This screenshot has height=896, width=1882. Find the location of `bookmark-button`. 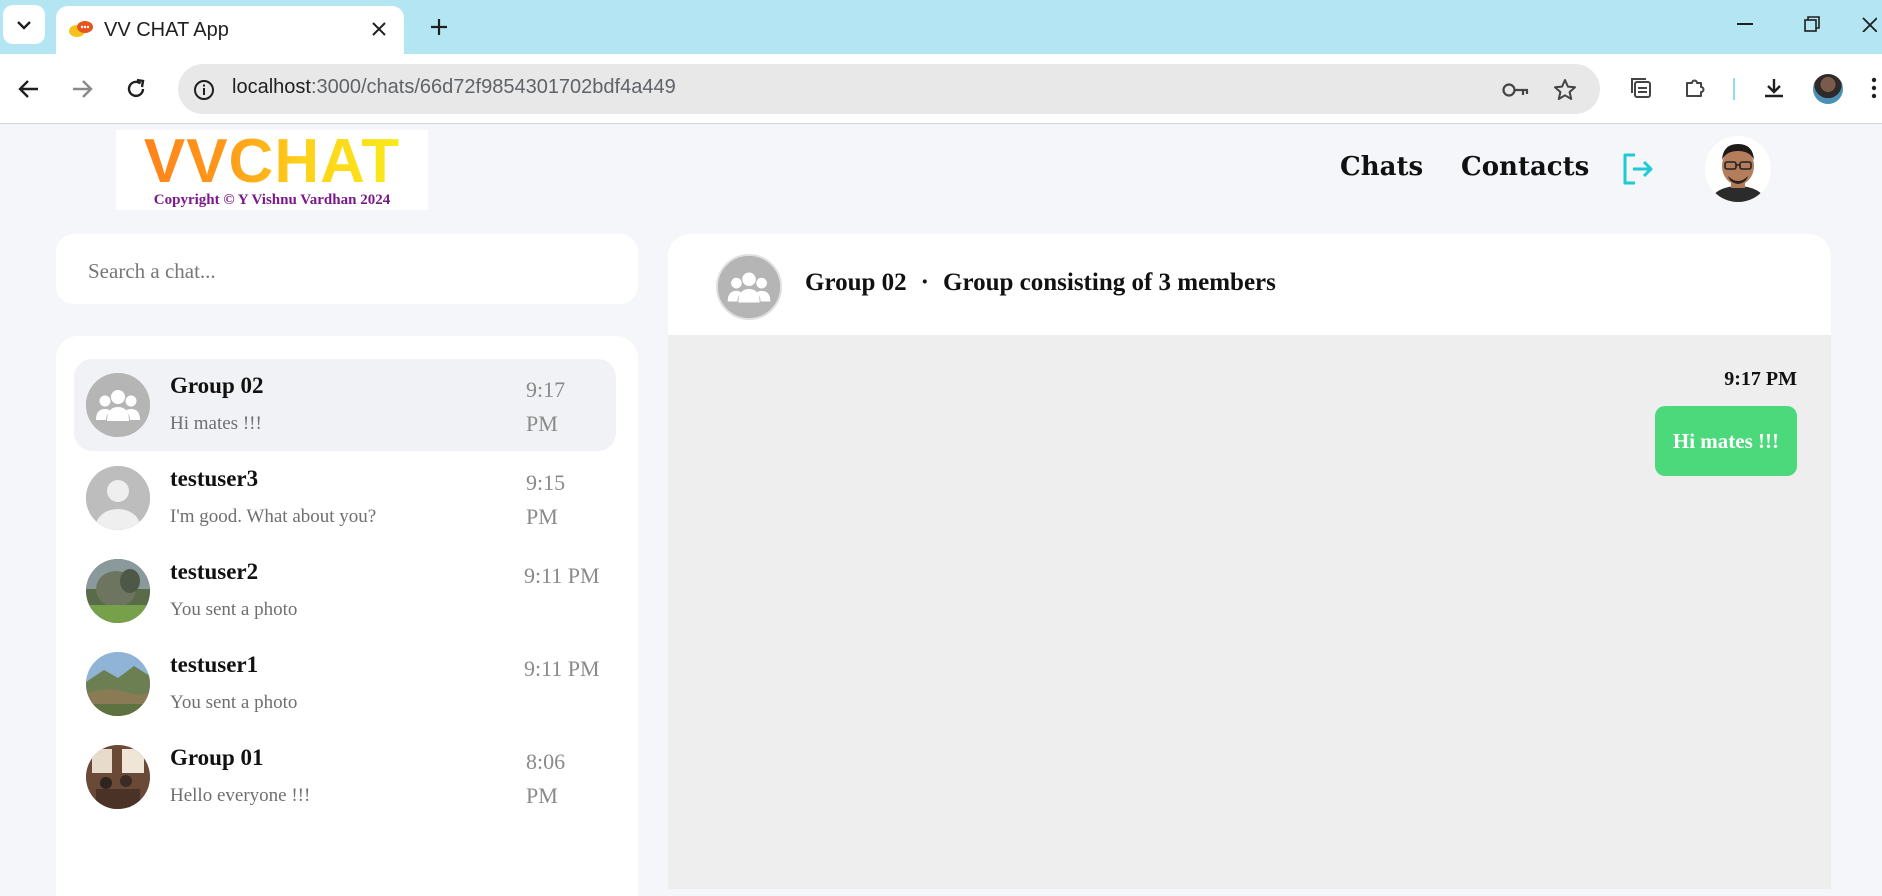

bookmark-button is located at coordinates (1565, 90).